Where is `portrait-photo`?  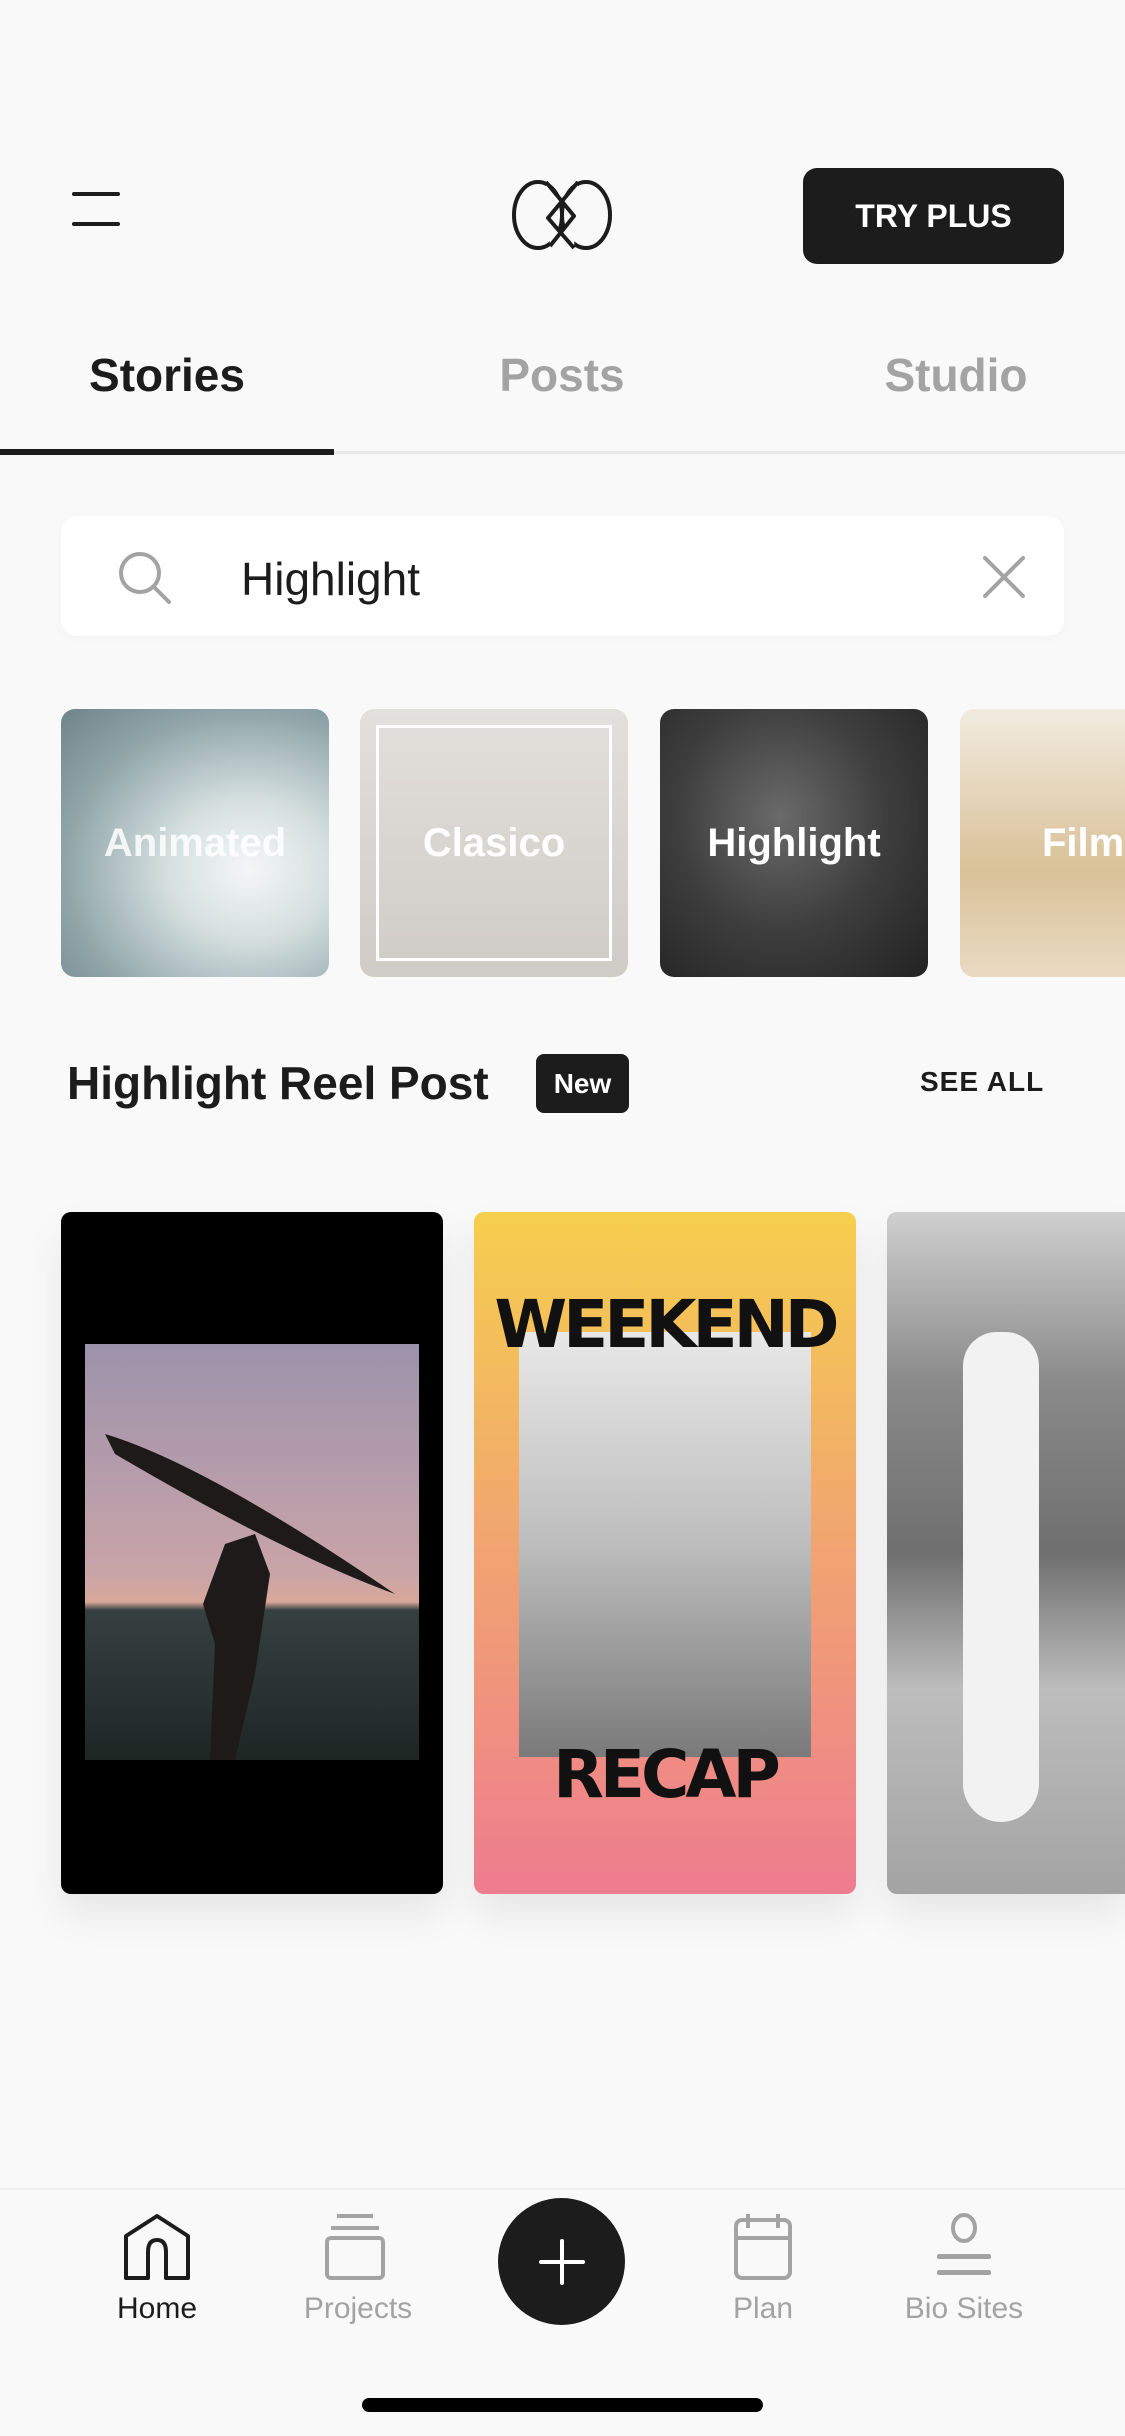
portrait-photo is located at coordinates (665, 1544).